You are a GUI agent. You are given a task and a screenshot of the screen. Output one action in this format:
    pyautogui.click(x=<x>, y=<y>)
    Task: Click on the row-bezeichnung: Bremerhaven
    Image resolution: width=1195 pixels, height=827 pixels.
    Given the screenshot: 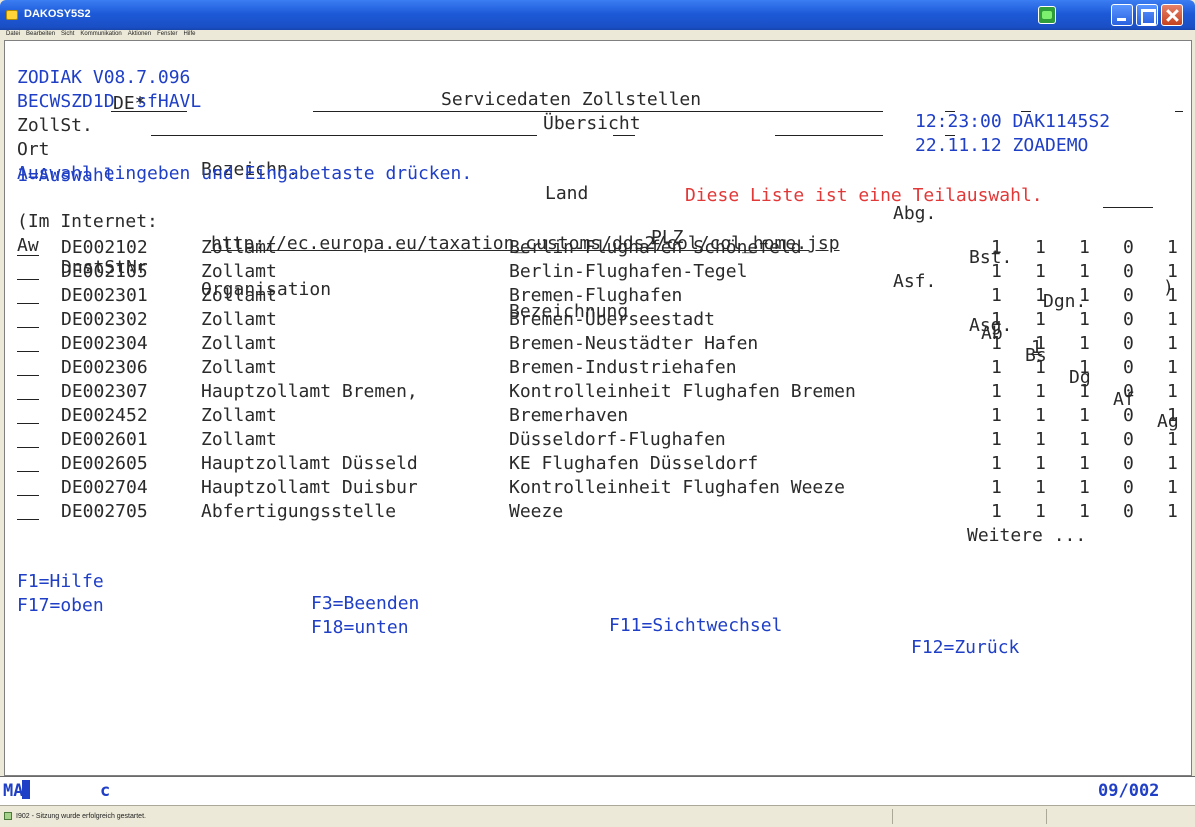 What is the action you would take?
    pyautogui.click(x=569, y=415)
    